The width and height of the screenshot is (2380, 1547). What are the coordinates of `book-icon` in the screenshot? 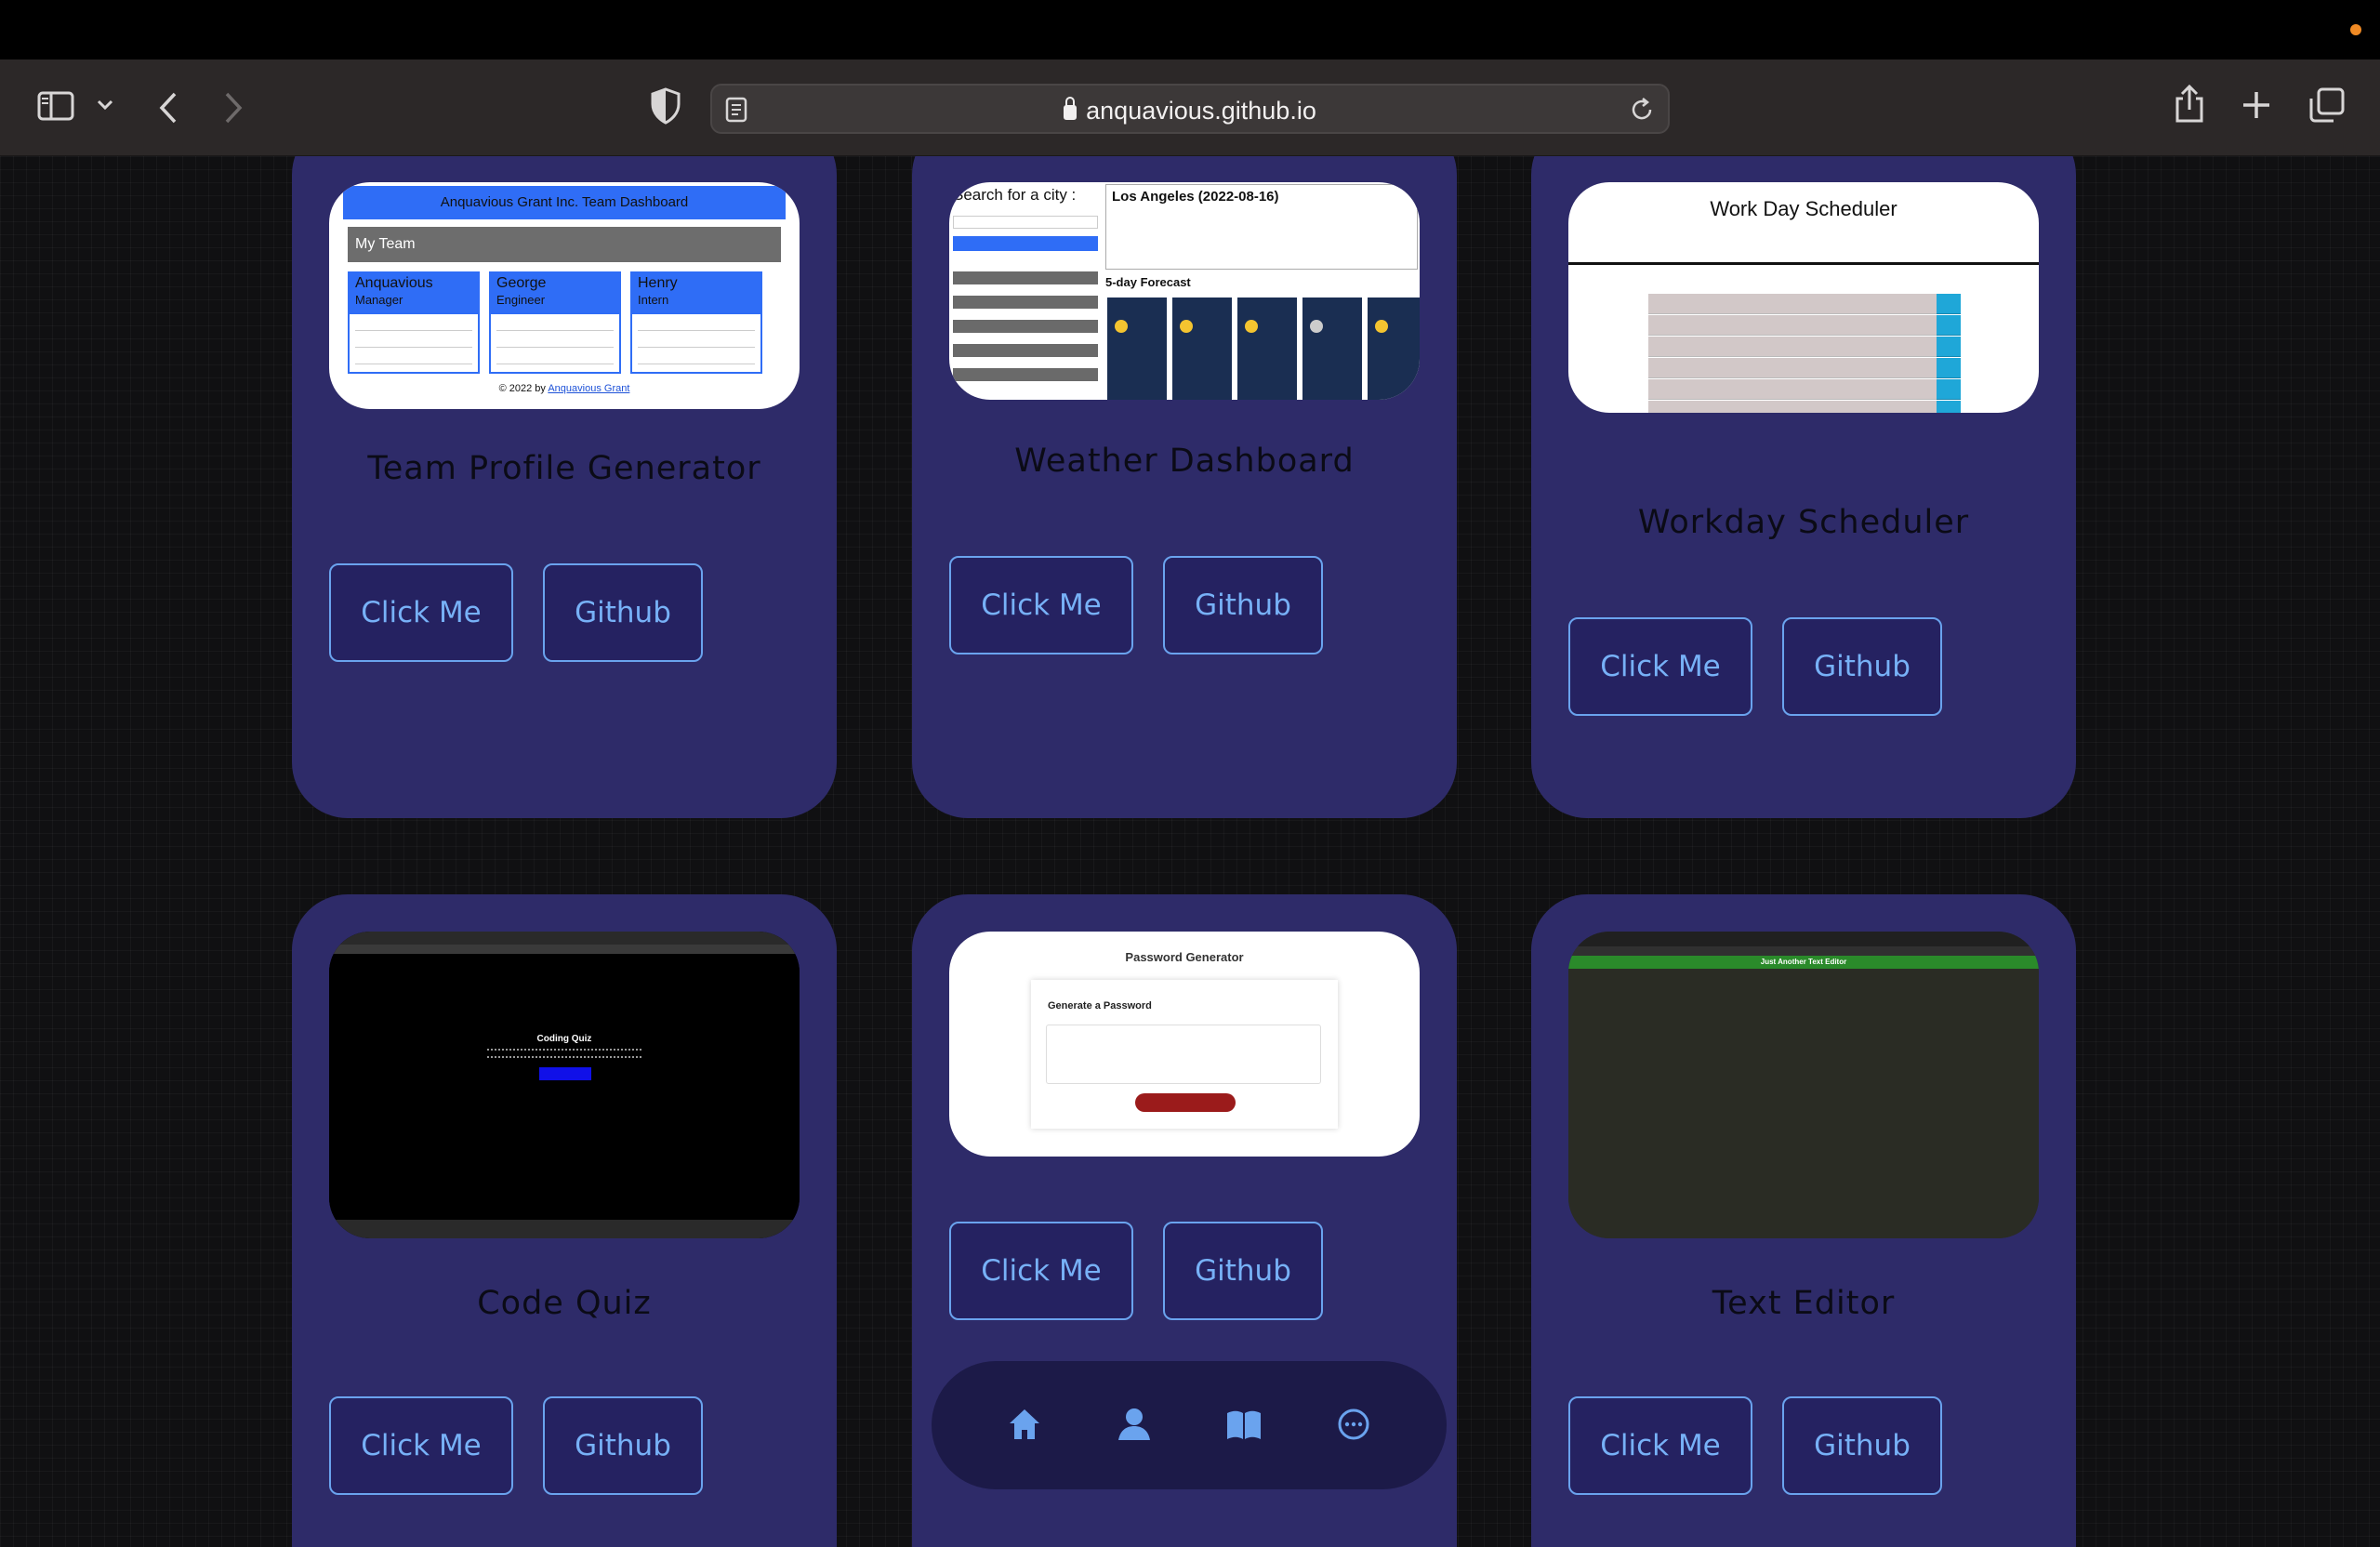 It's located at (1244, 1424).